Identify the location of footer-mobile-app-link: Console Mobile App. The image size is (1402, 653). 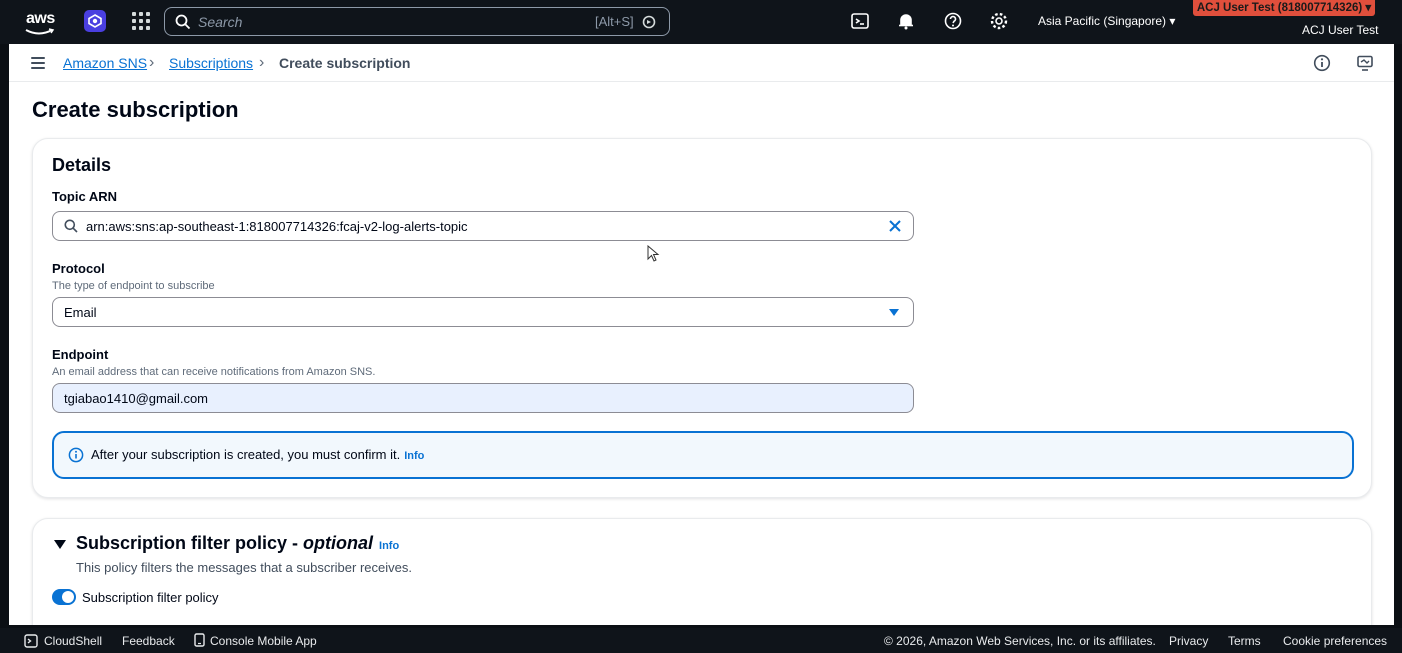
(263, 641).